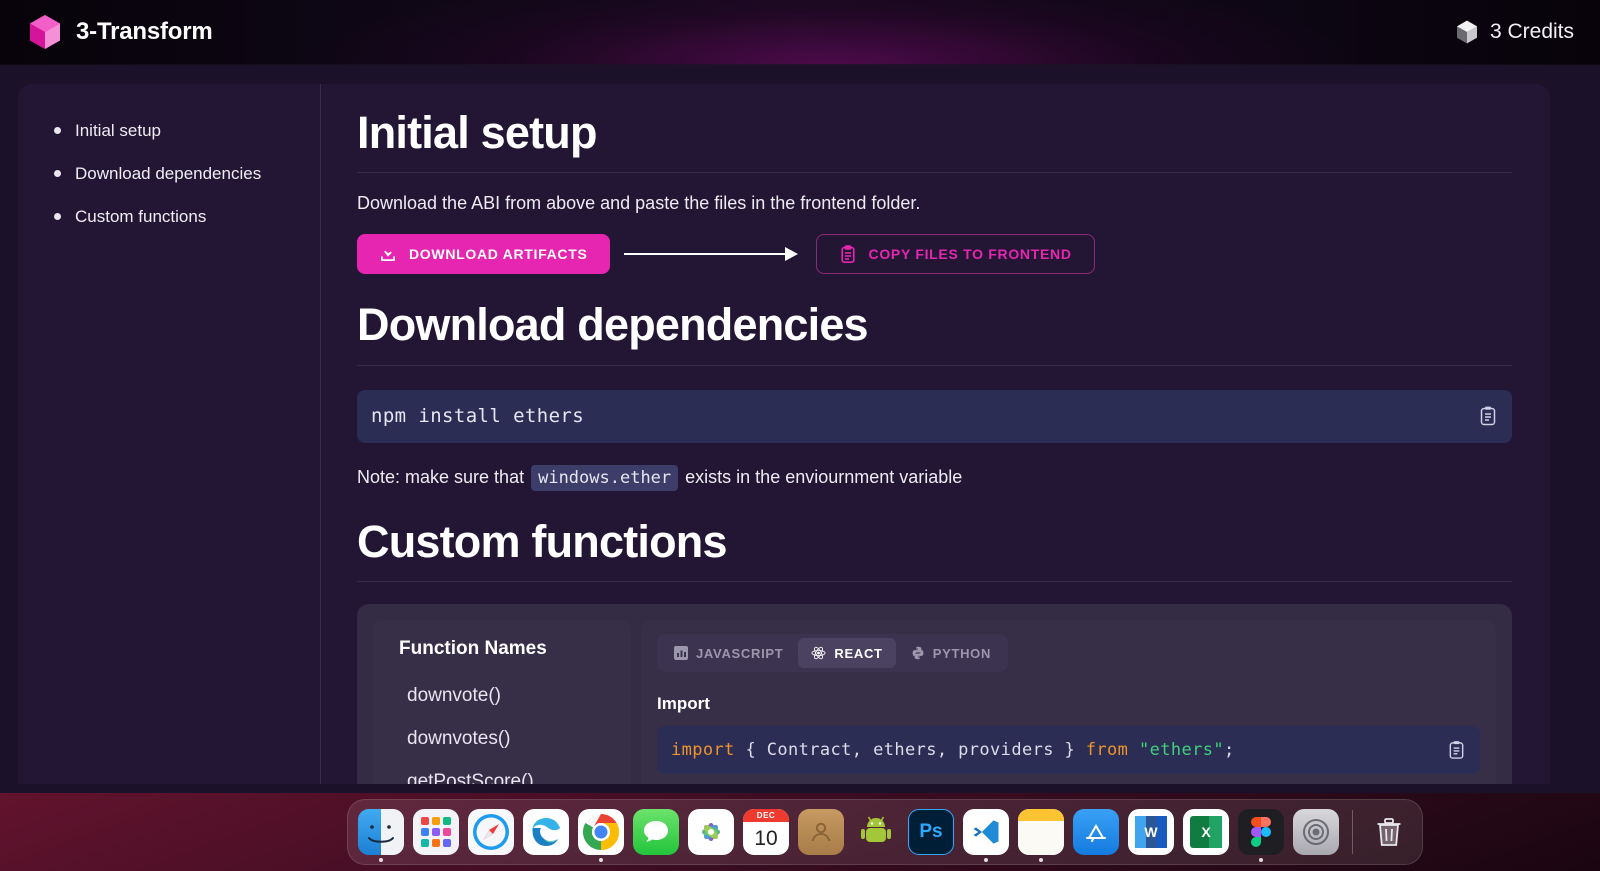  Describe the element at coordinates (1096, 832) in the screenshot. I see `dock-item-app-store` at that location.